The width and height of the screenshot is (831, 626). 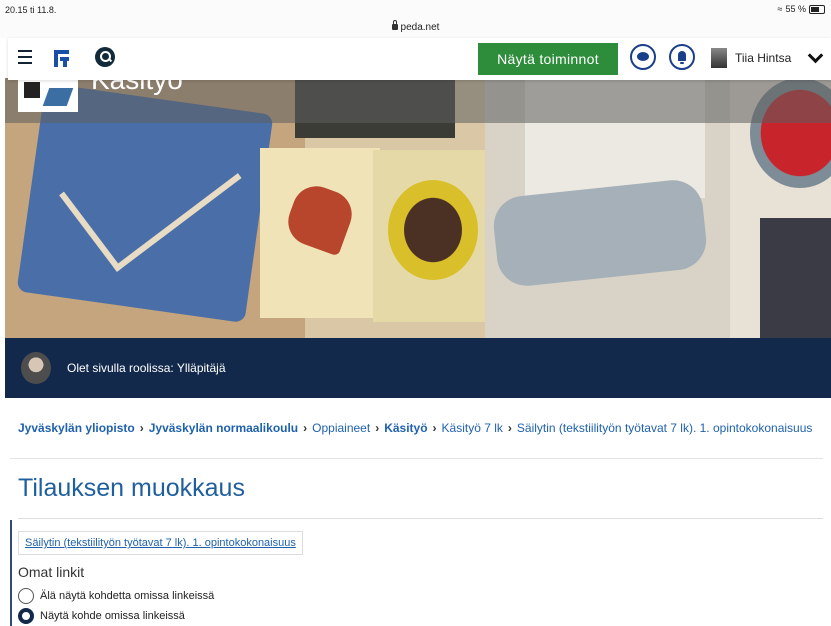 I want to click on option-show-in-own-links: Näytä kohde omissa linkeissä, so click(x=101, y=616).